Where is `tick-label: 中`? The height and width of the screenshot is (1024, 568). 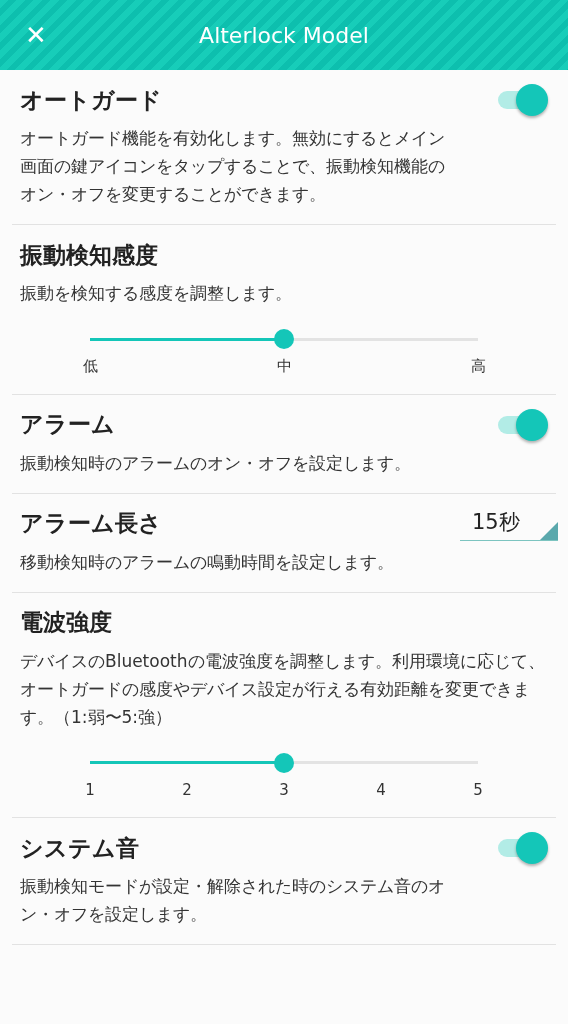
tick-label: 中 is located at coordinates (284, 366).